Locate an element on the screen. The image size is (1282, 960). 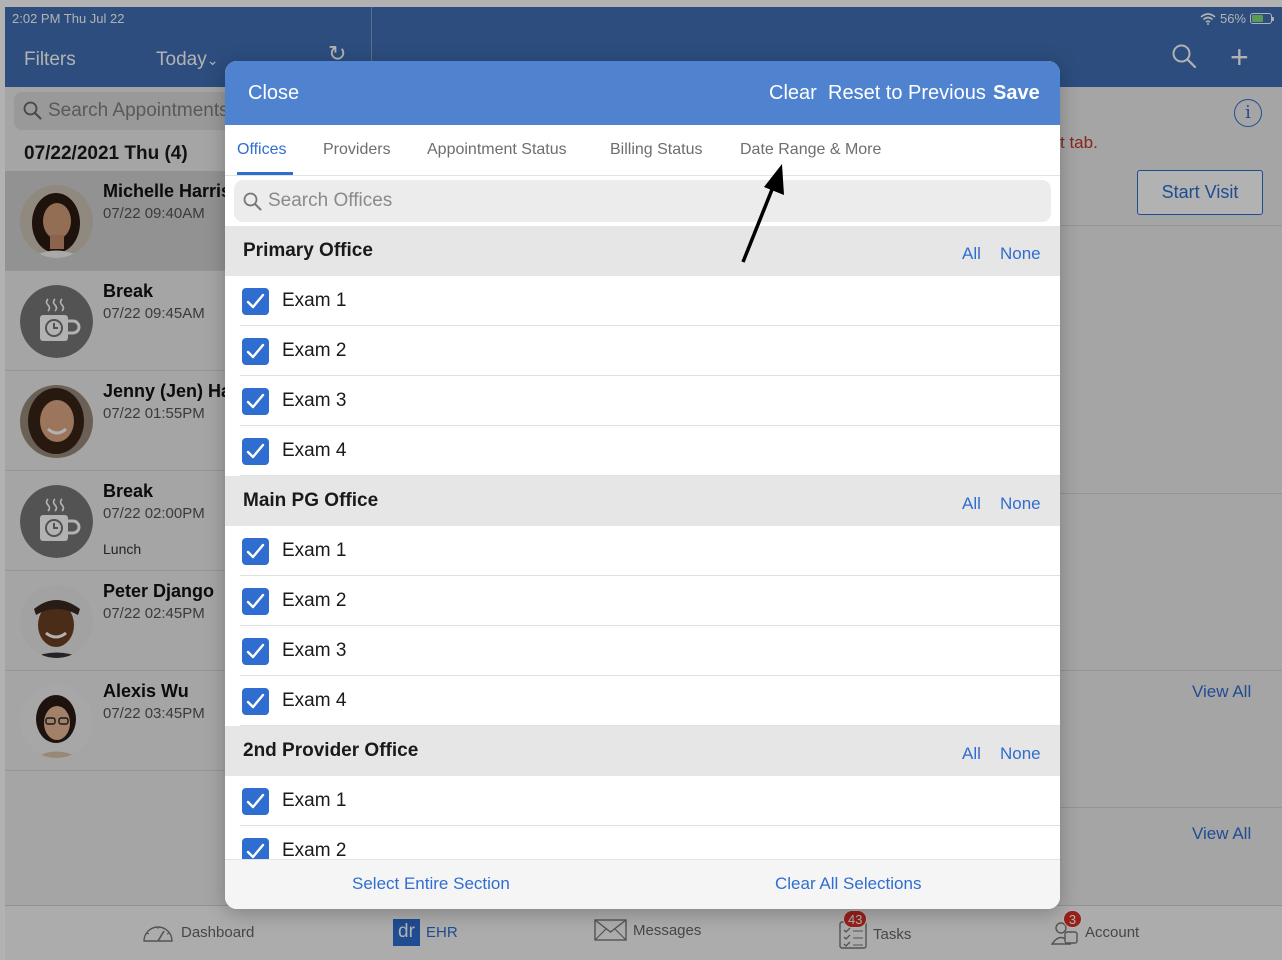
office-section-title: Primary Office is located at coordinates (308, 250).